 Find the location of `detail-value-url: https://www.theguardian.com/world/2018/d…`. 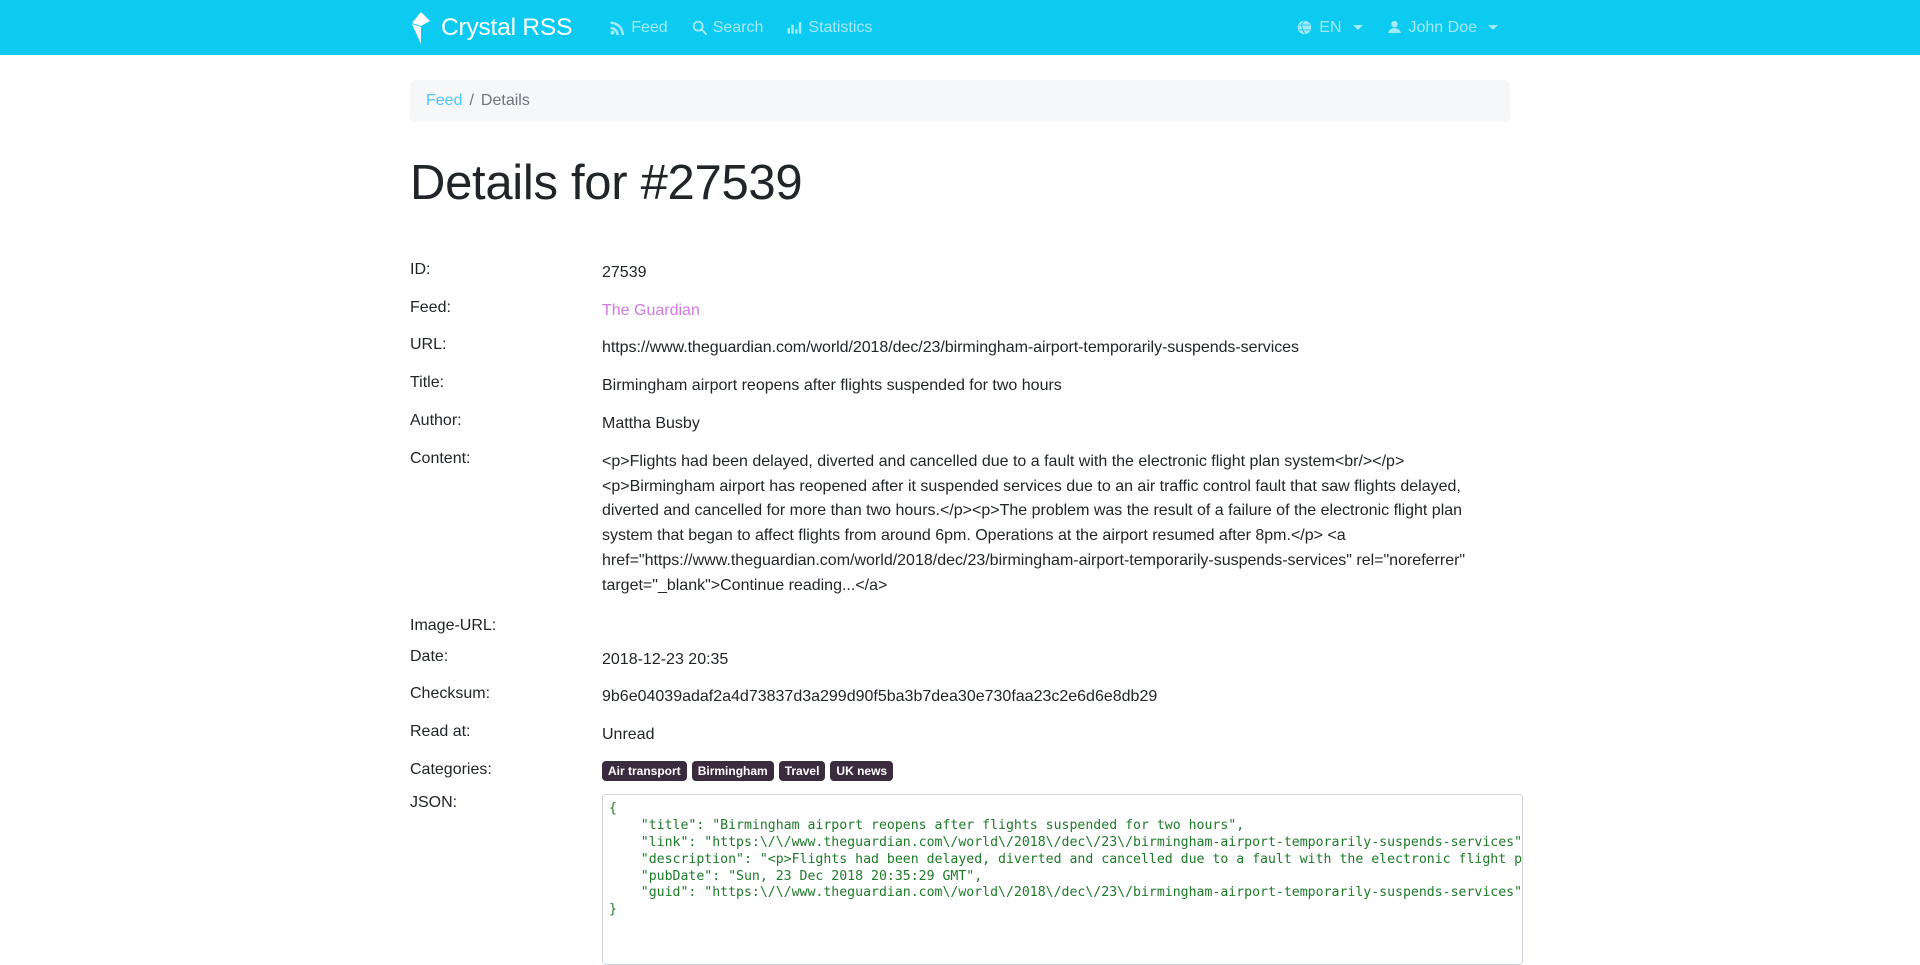

detail-value-url: https://www.theguardian.com/world/2018/d… is located at coordinates (950, 348).